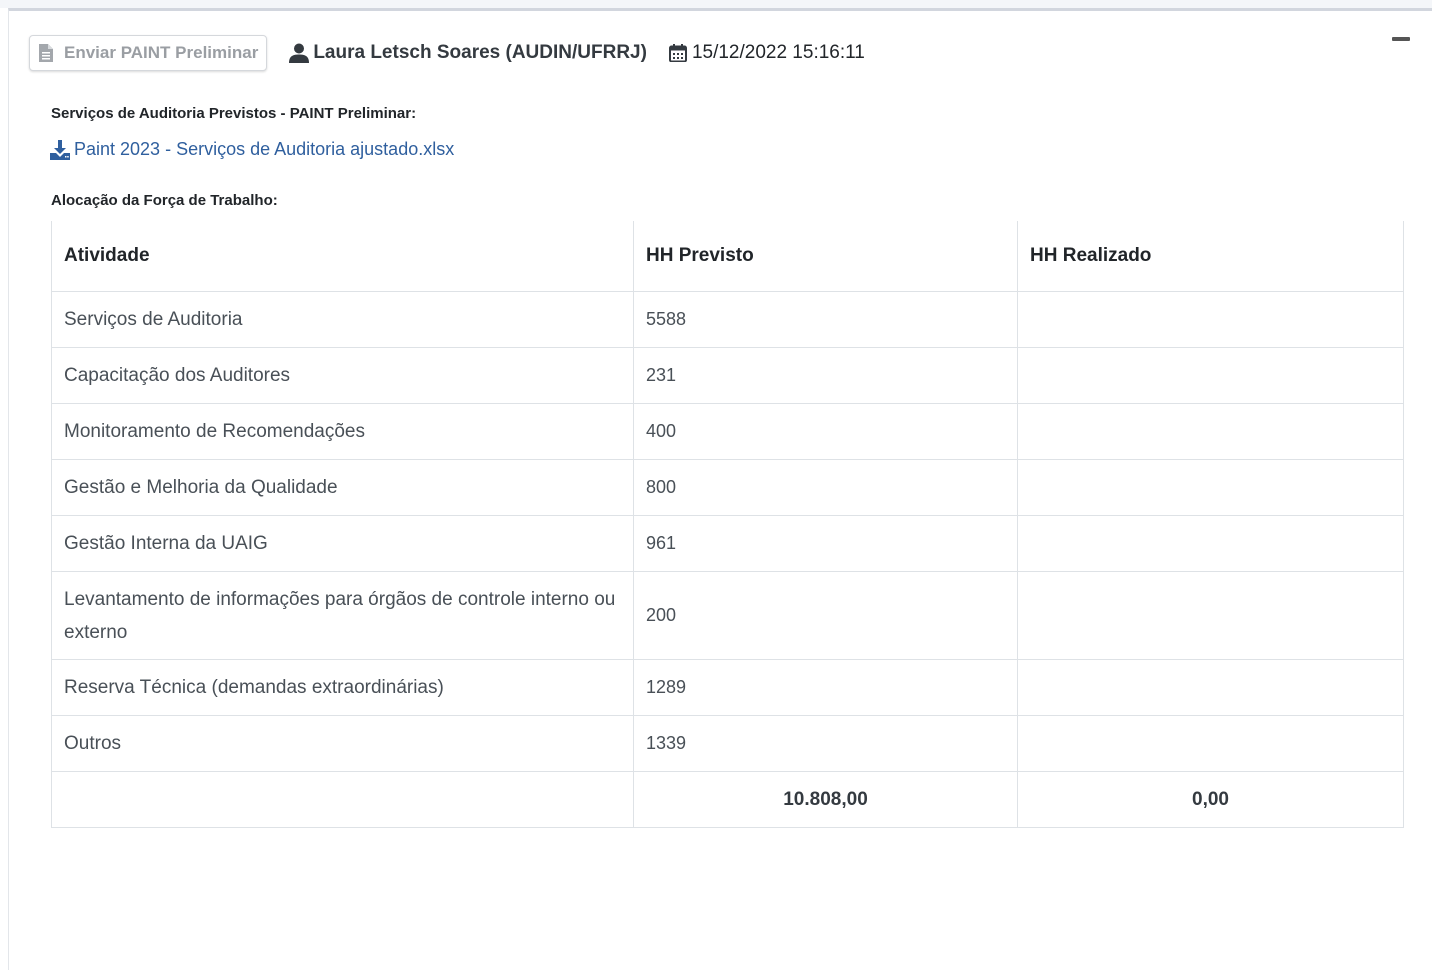  Describe the element at coordinates (480, 52) in the screenshot. I see `user-name: Laura Letsch Soares (AUDIN/UFRRJ)` at that location.